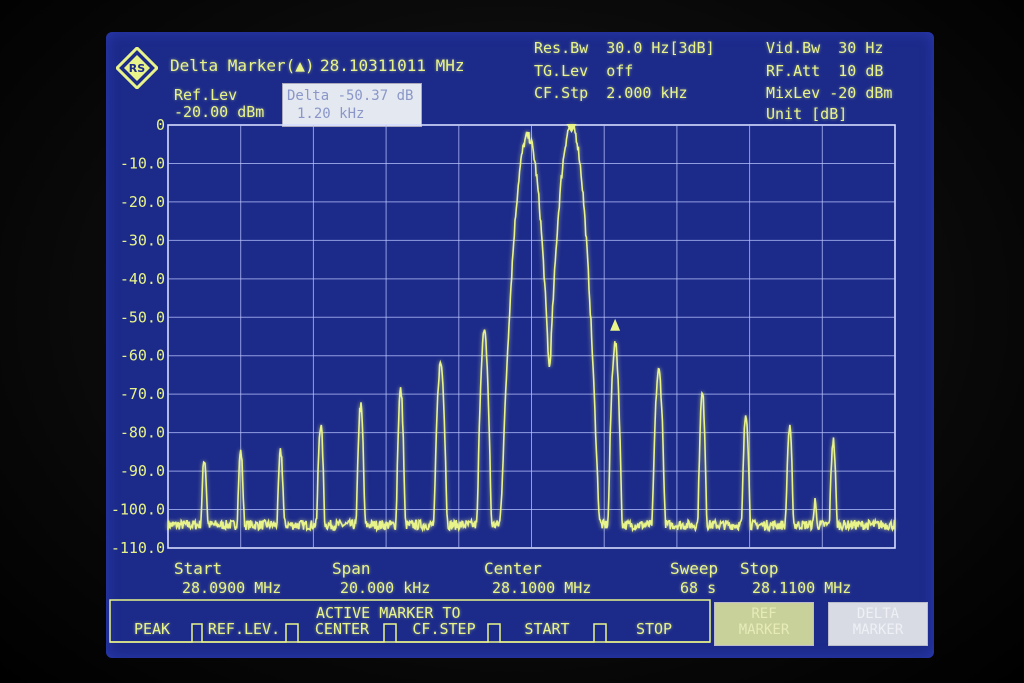  I want to click on y-tick-label: -90.0, so click(142, 471).